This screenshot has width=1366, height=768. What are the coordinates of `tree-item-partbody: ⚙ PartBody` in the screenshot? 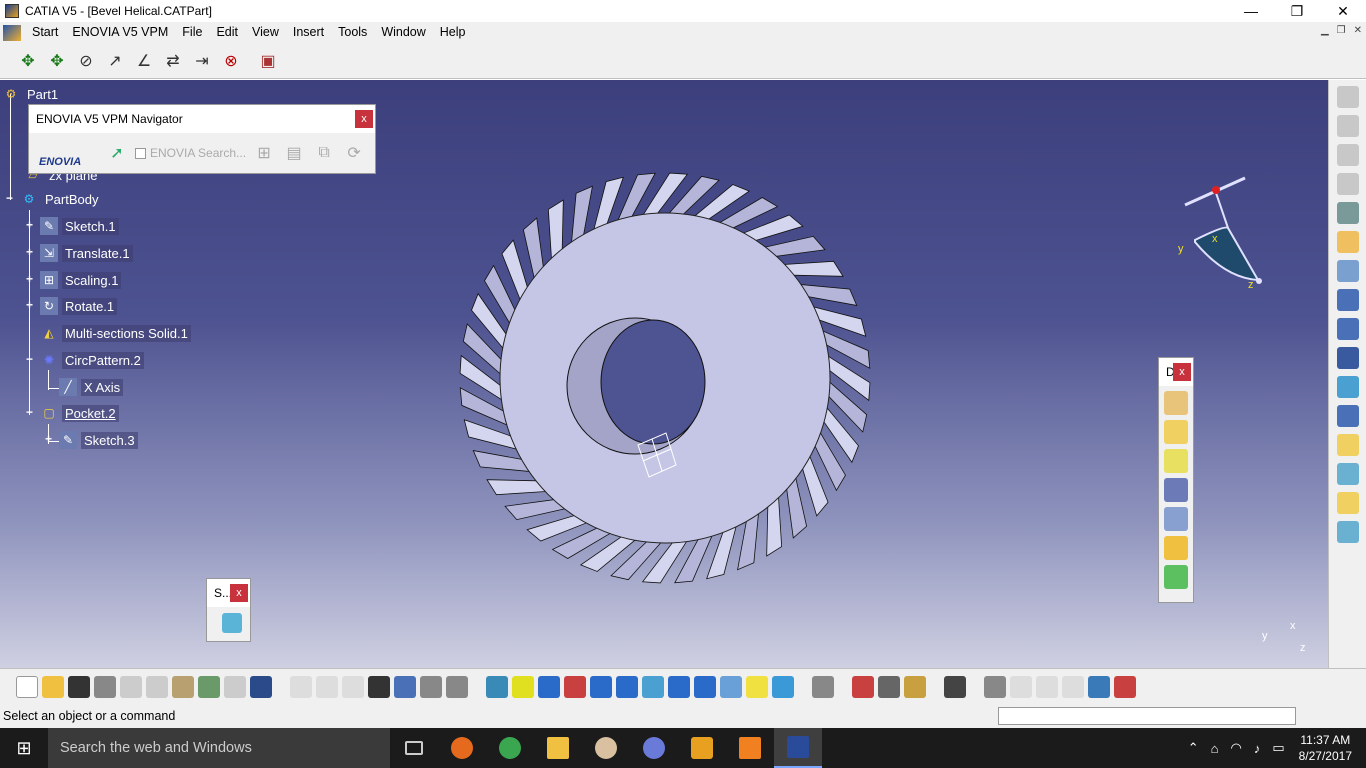 It's located at (60, 199).